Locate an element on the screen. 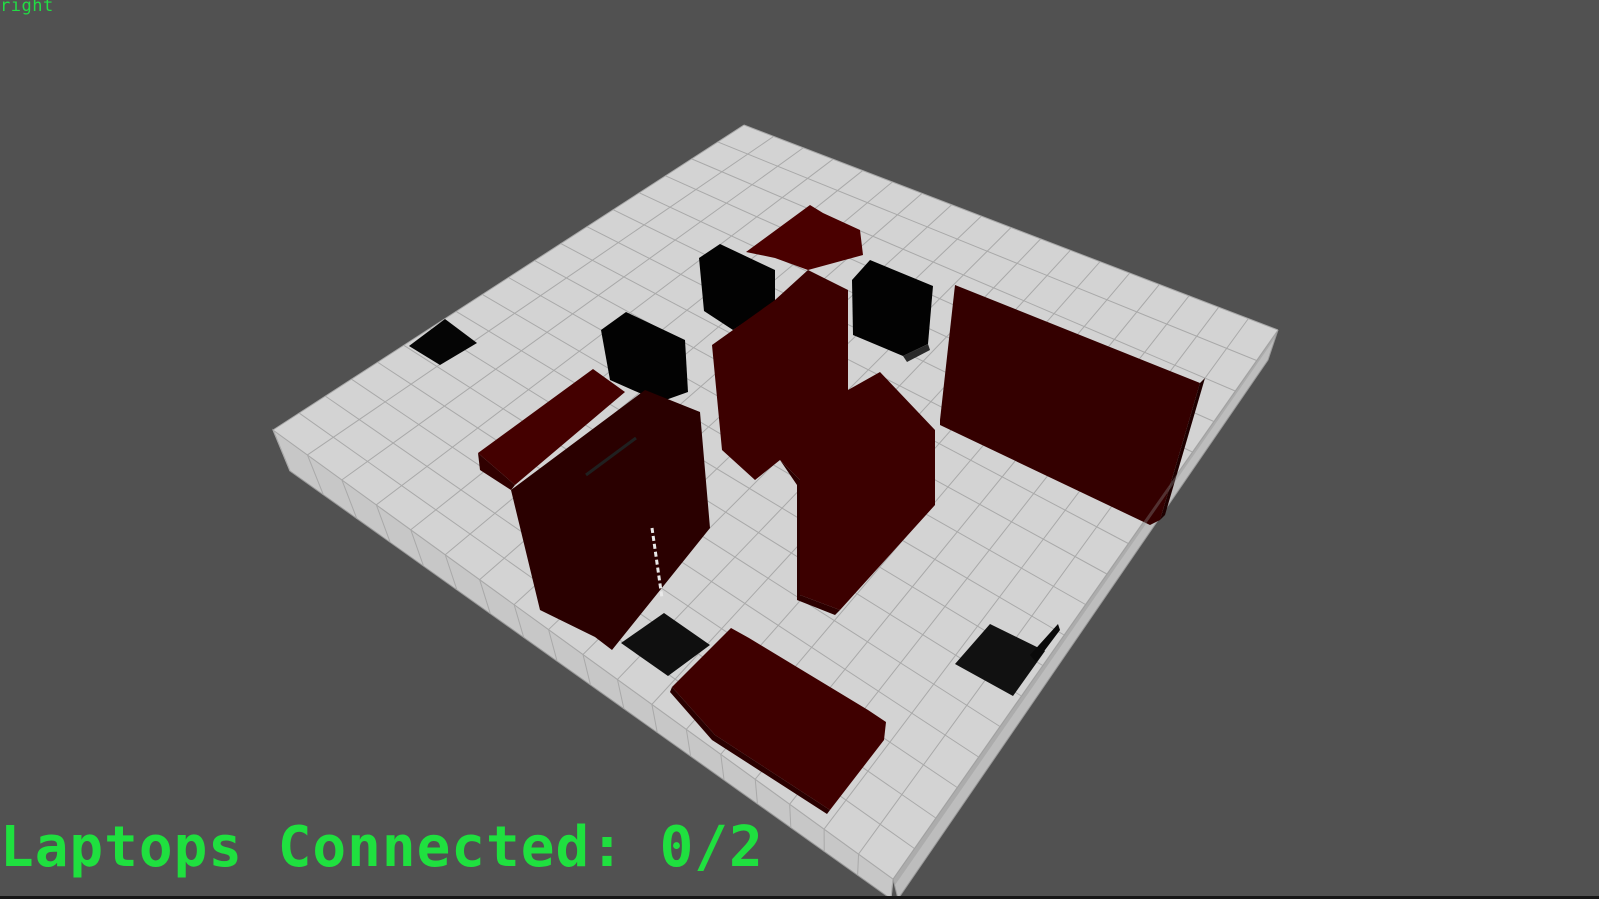 The width and height of the screenshot is (1599, 899). laptops-connected-status: Laptops Connected: 0/2 is located at coordinates (382, 847).